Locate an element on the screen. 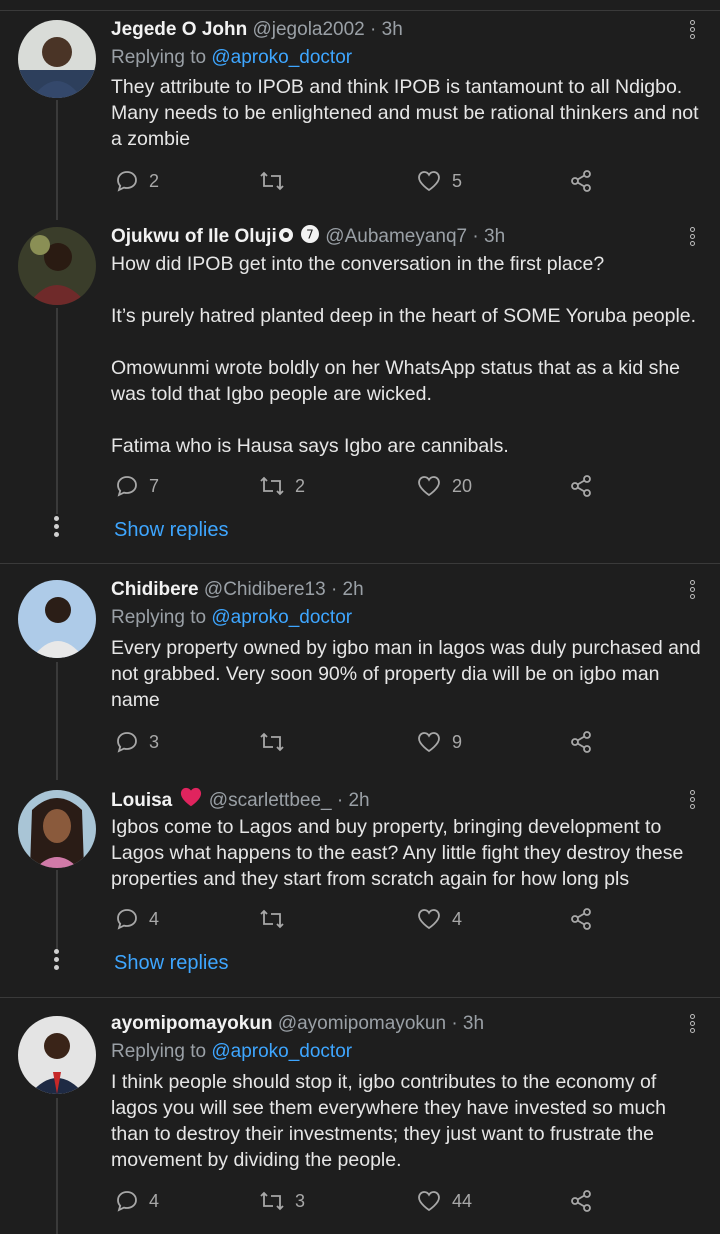 The height and width of the screenshot is (1234, 720). emoji-icon: 7 is located at coordinates (310, 234).